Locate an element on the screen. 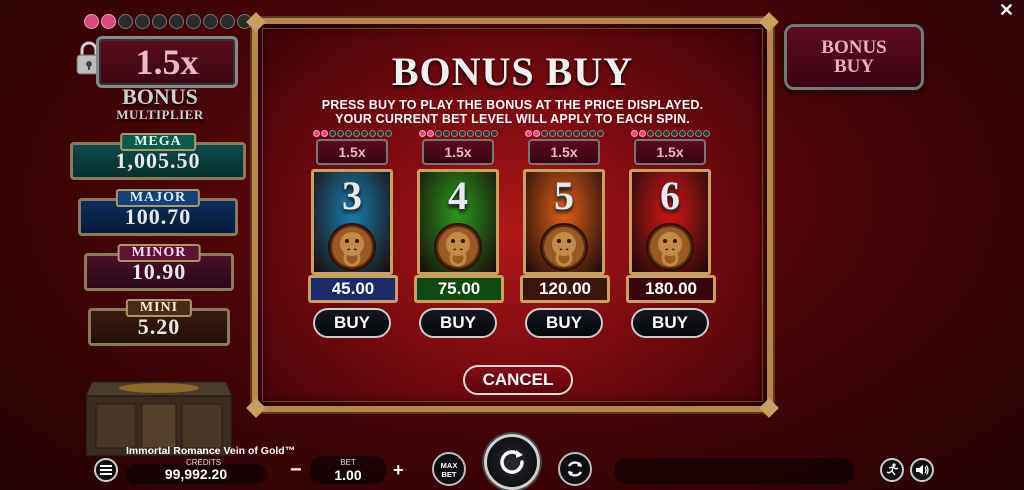 The image size is (1024, 490). card-price: 180.00 is located at coordinates (671, 289).